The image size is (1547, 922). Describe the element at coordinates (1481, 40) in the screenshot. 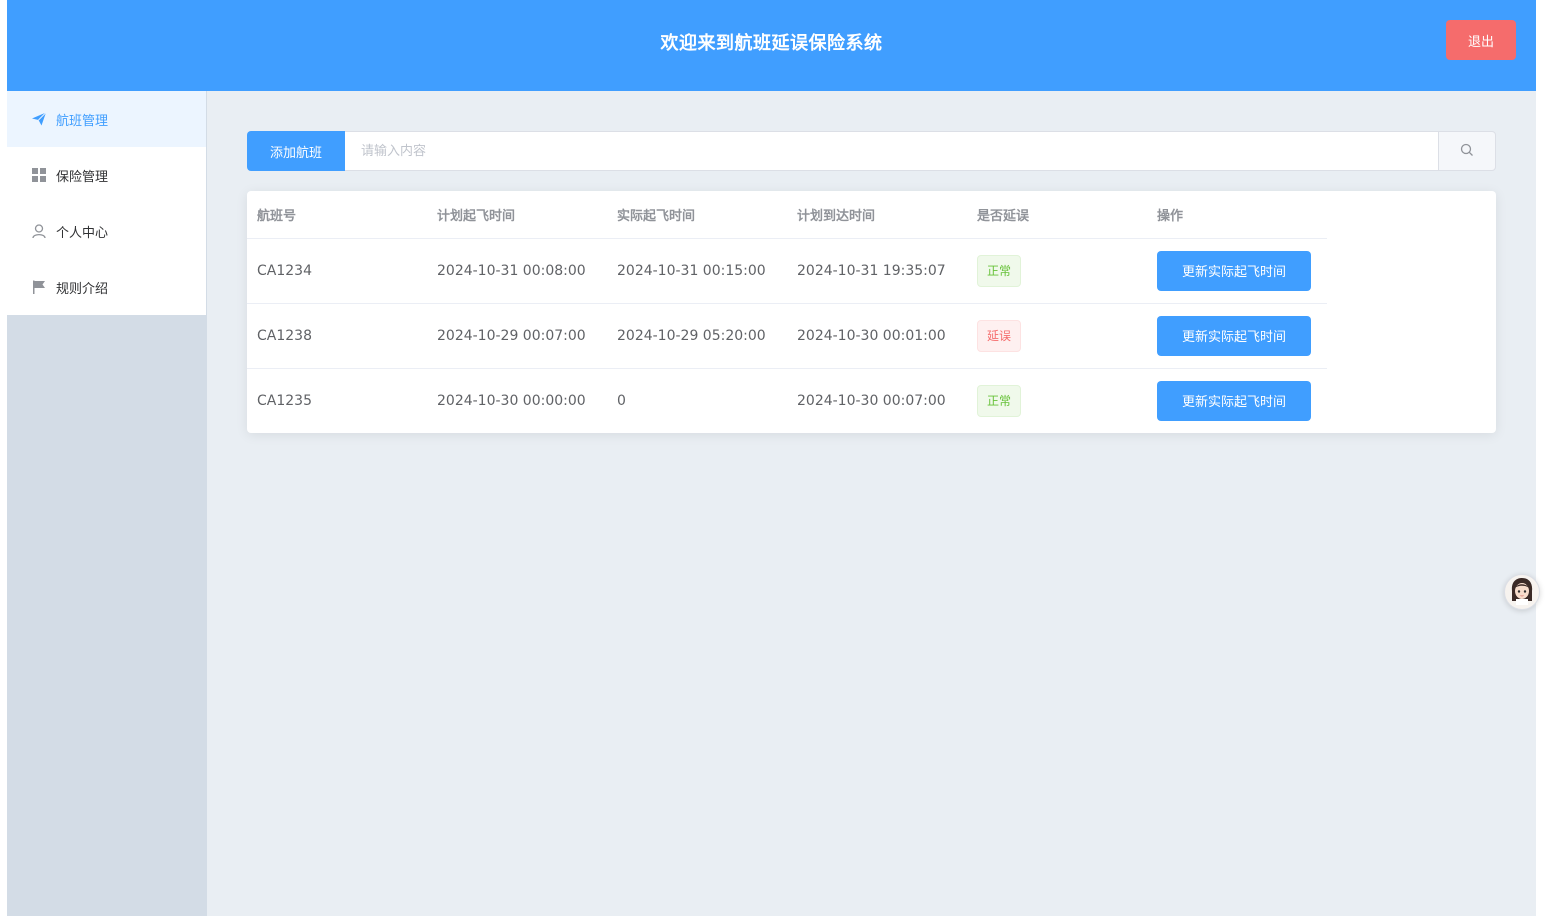

I see `logout-button: 退出` at that location.